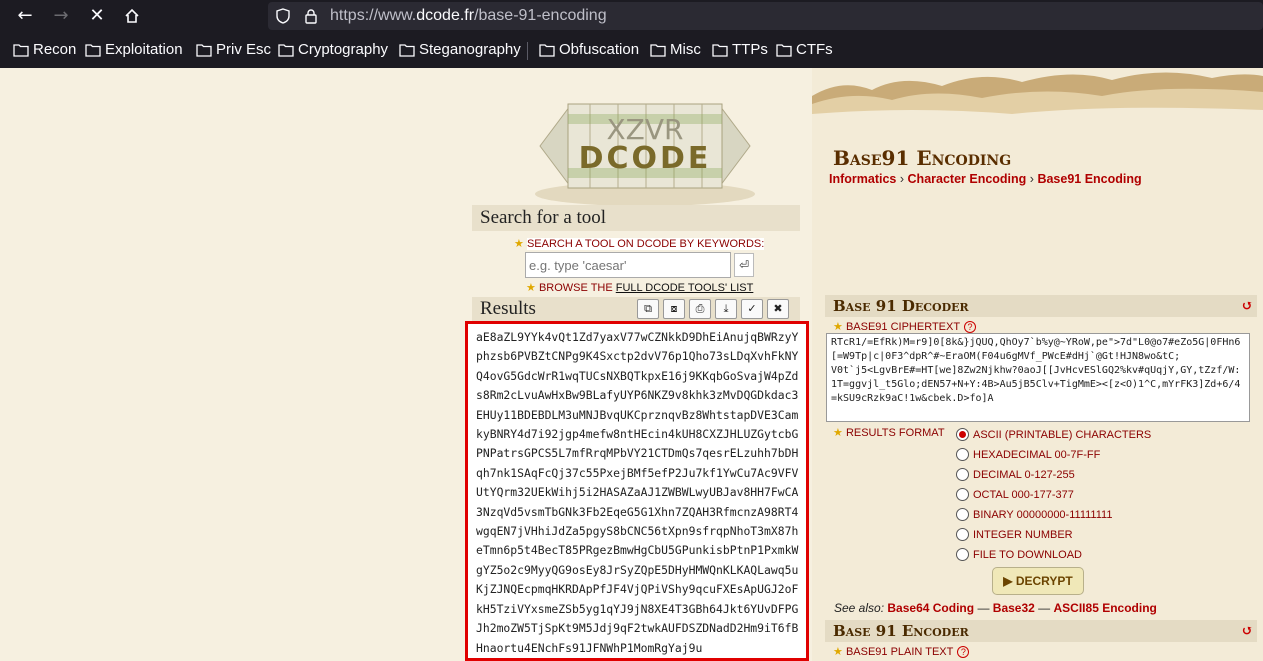 The width and height of the screenshot is (1263, 661). What do you see at coordinates (744, 265) in the screenshot?
I see `search-submit-icon: ⏎` at bounding box center [744, 265].